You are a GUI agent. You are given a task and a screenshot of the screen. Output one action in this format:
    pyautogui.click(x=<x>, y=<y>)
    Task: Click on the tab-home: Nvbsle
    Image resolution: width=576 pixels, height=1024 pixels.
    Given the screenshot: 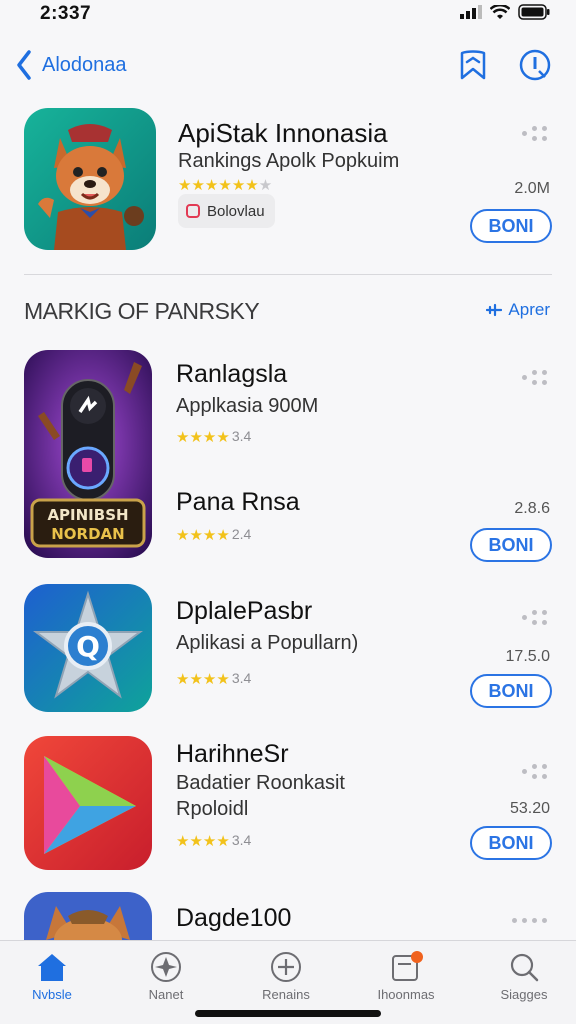 What is the action you would take?
    pyautogui.click(x=52, y=976)
    